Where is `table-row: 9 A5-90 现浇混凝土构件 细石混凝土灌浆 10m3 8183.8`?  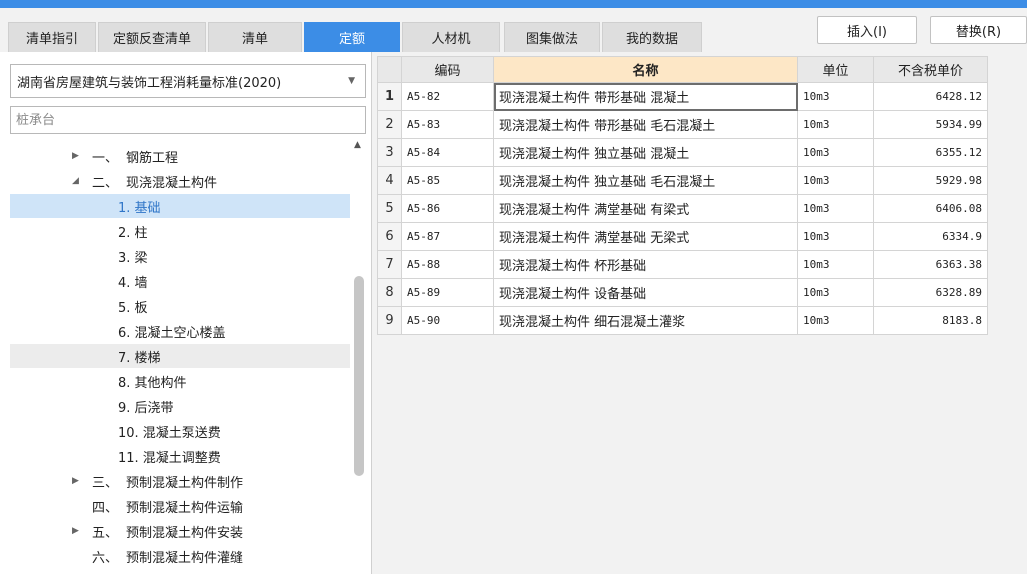 table-row: 9 A5-90 现浇混凝土构件 细石混凝土灌浆 10m3 8183.8 is located at coordinates (682, 320).